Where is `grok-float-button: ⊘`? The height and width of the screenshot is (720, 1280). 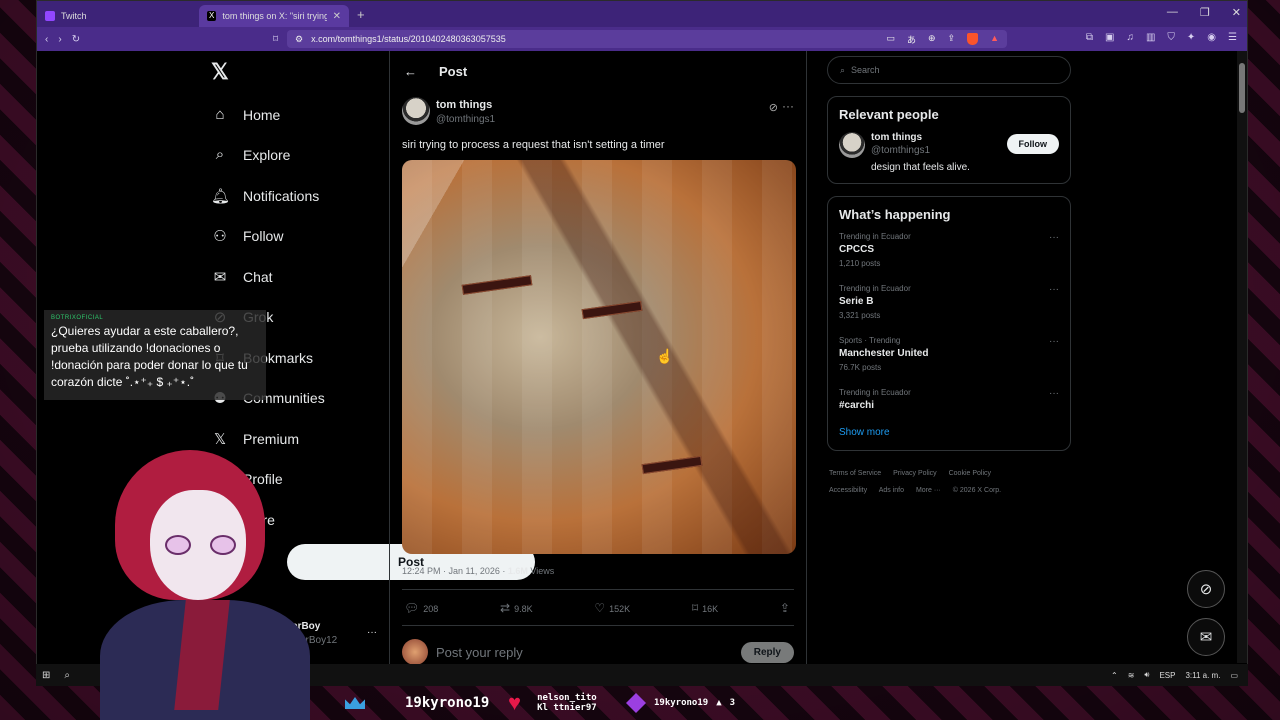 grok-float-button: ⊘ is located at coordinates (1206, 589).